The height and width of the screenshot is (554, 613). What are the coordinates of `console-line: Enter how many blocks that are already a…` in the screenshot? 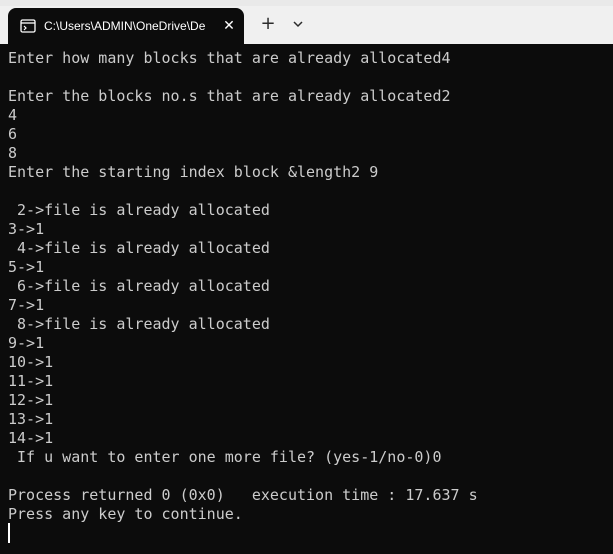 It's located at (229, 58).